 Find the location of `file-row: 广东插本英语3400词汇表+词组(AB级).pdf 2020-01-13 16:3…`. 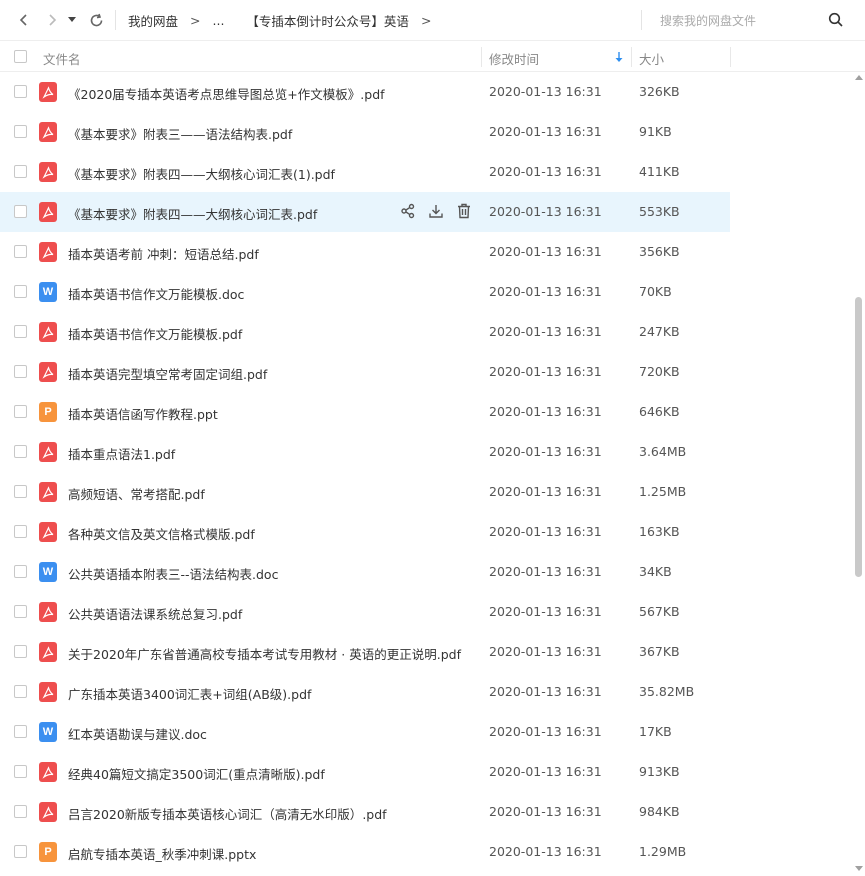

file-row: 广东插本英语3400词汇表+词组(AB级).pdf 2020-01-13 16:3… is located at coordinates (365, 692).